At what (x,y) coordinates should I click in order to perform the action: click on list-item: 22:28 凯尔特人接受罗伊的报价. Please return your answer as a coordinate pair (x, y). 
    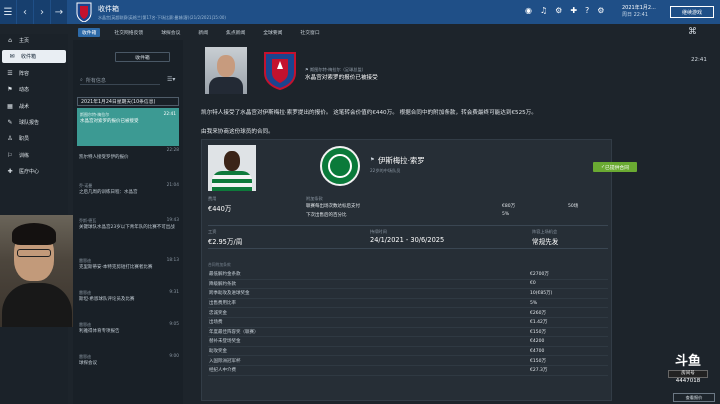
    Looking at the image, I should click on (128, 154).